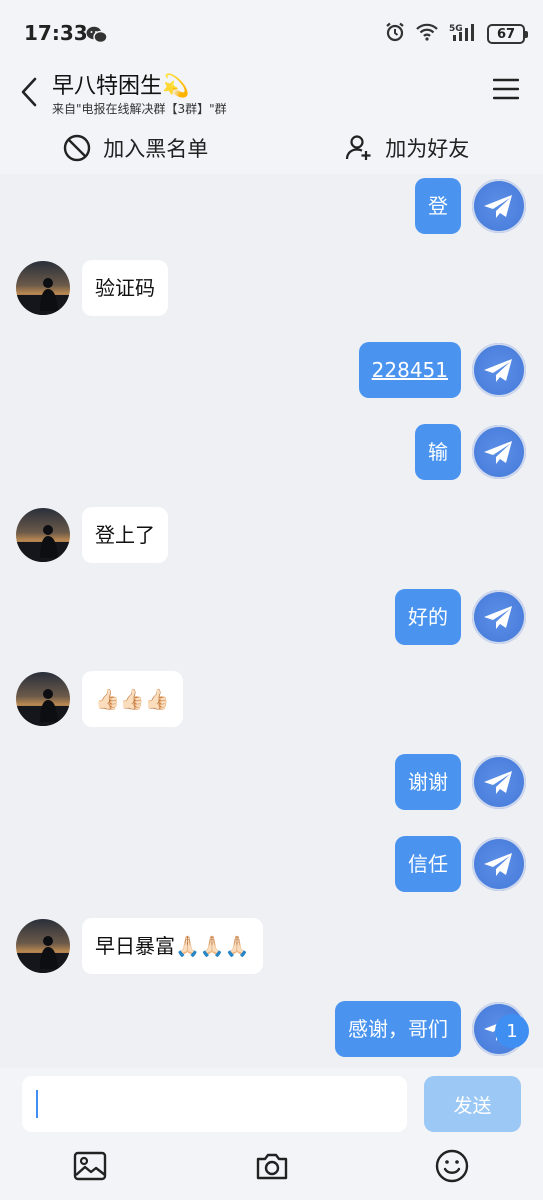  What do you see at coordinates (427, 149) in the screenshot?
I see `add-friend-label: 加为好友` at bounding box center [427, 149].